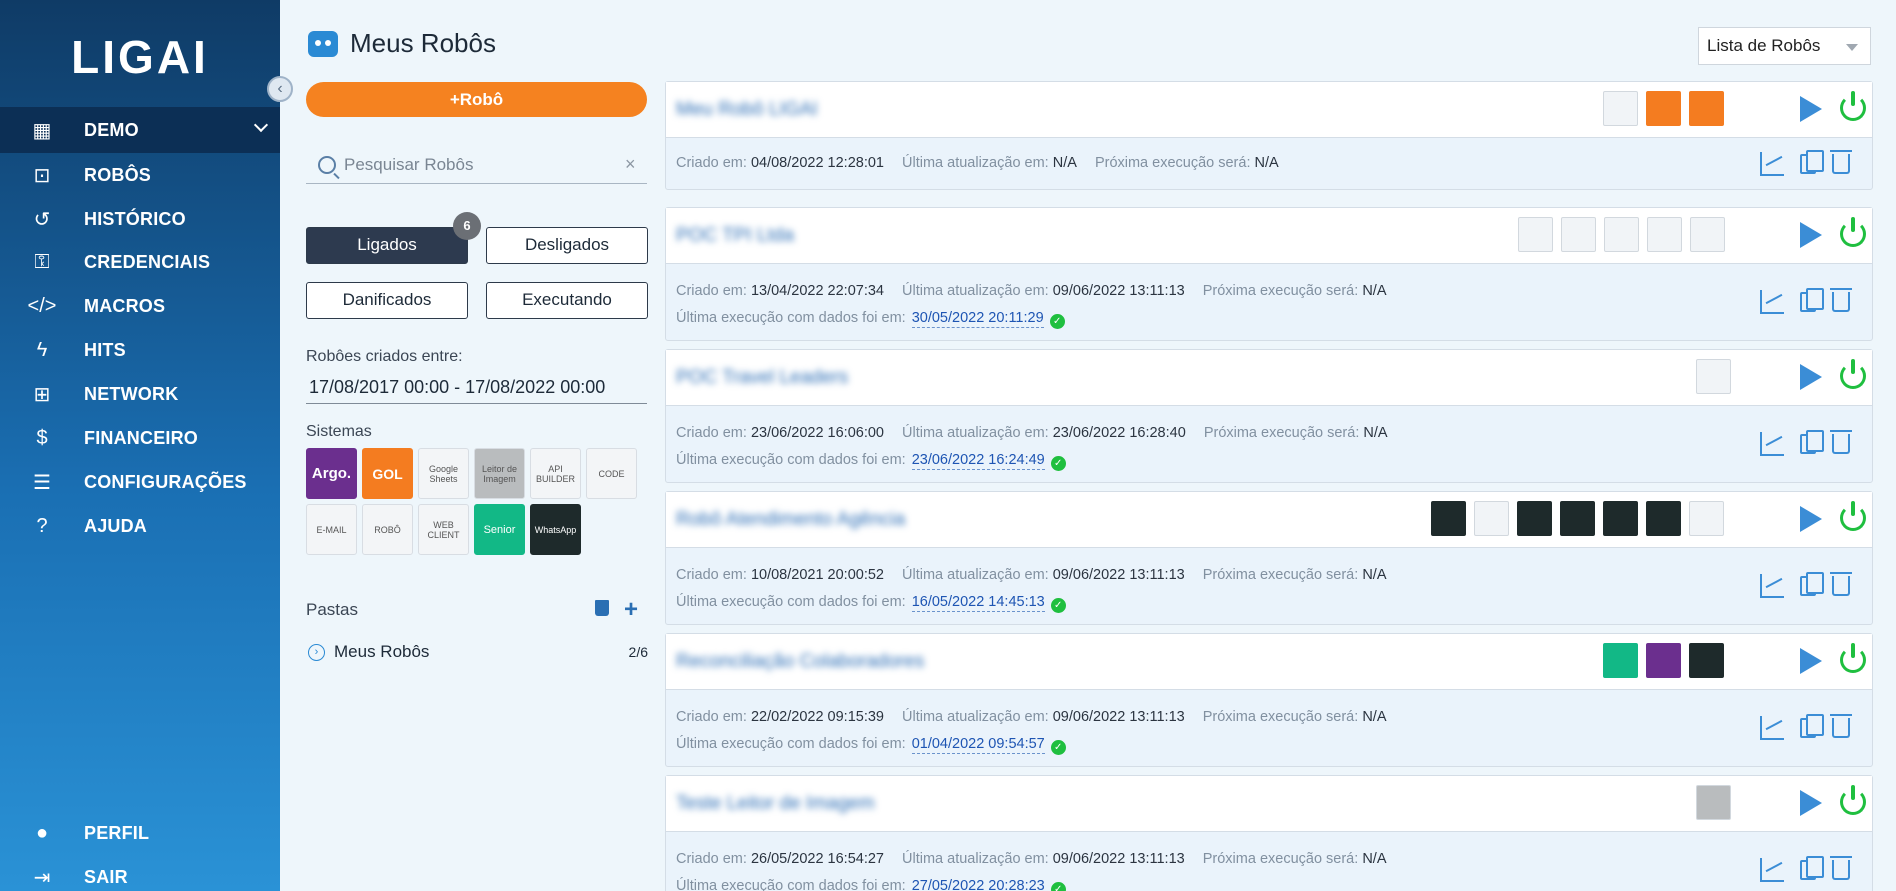 This screenshot has height=891, width=1896. What do you see at coordinates (478, 652) in the screenshot?
I see `folder-item: › Meus Robôs 2/6` at bounding box center [478, 652].